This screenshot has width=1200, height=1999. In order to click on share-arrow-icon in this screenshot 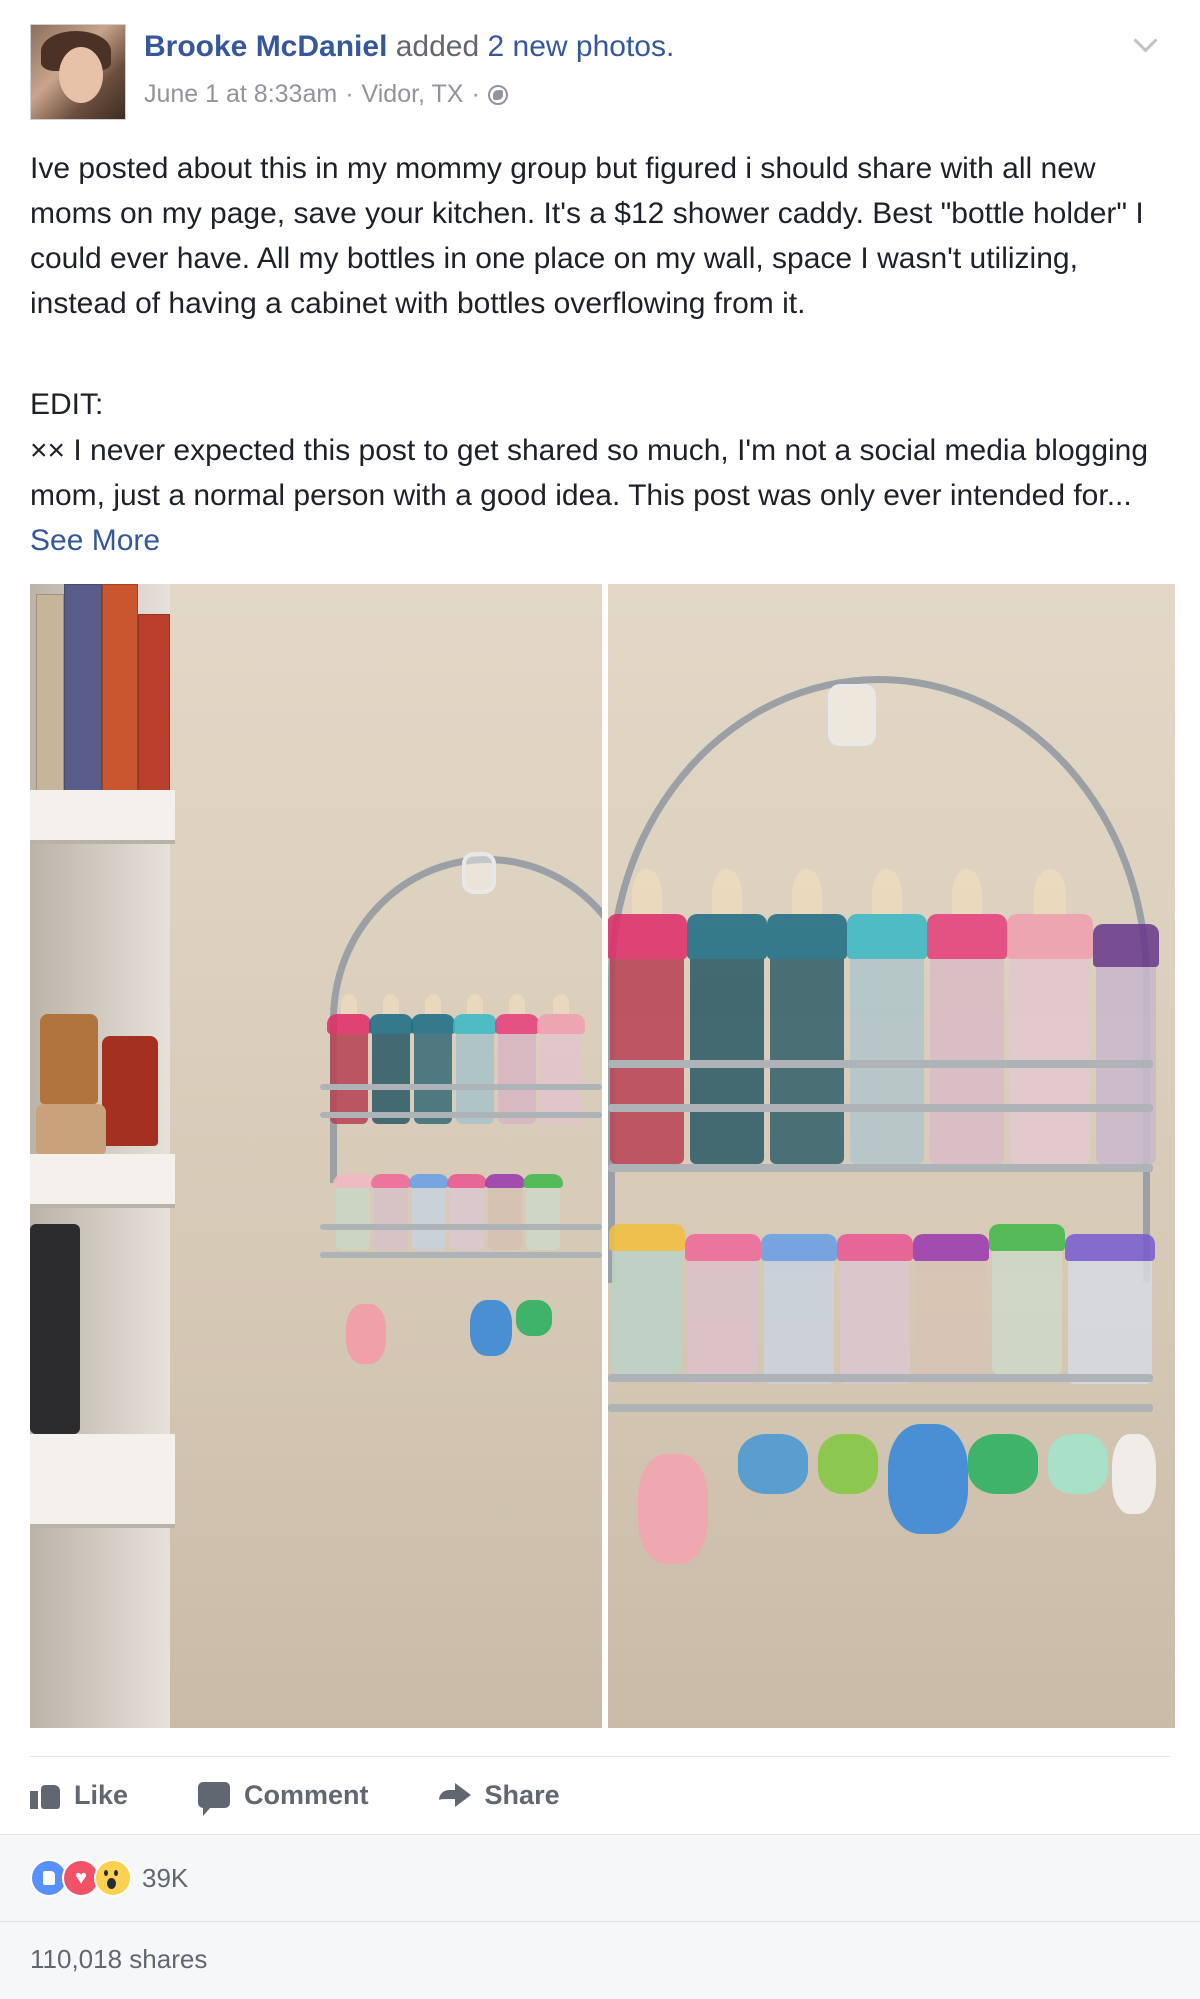, I will do `click(454, 1795)`.